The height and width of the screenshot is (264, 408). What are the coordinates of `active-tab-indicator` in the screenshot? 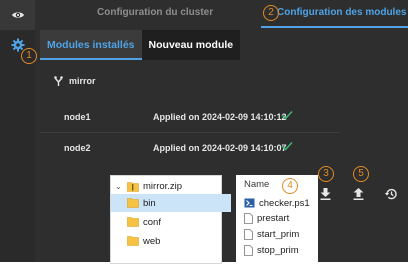 It's located at (334, 27).